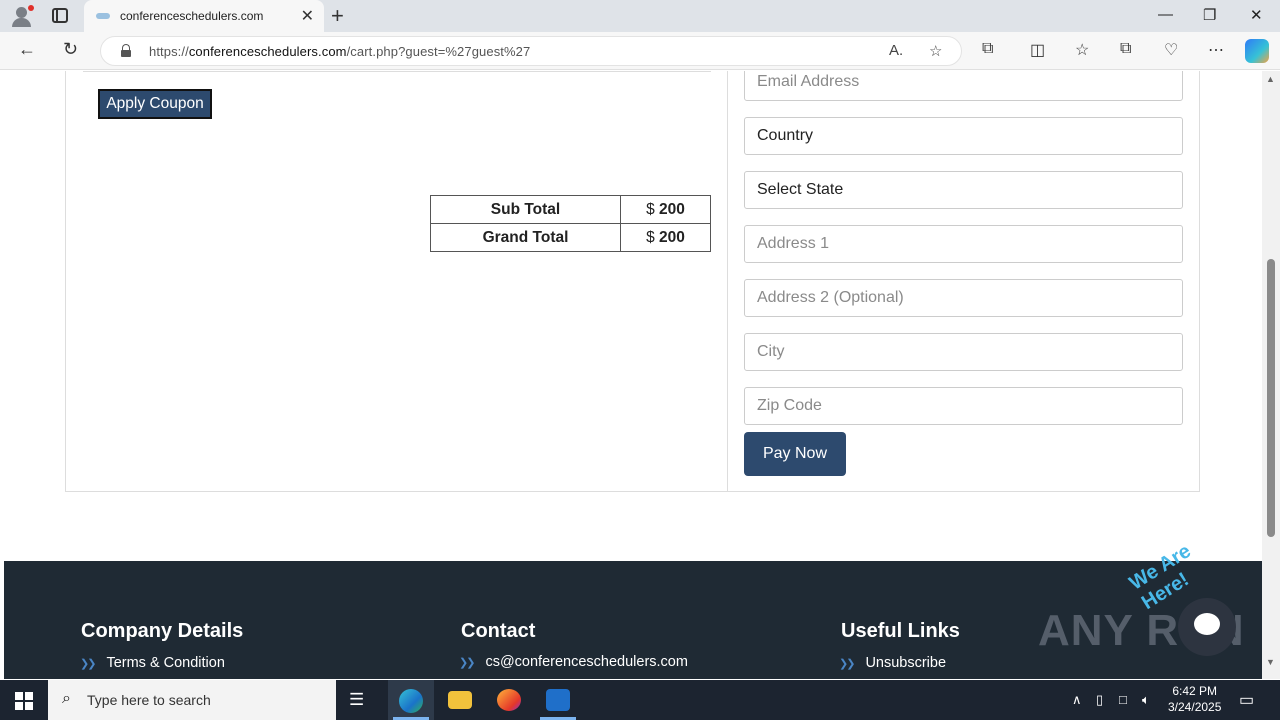 Image resolution: width=1280 pixels, height=720 pixels. I want to click on favorite-icon: ☆, so click(935, 51).